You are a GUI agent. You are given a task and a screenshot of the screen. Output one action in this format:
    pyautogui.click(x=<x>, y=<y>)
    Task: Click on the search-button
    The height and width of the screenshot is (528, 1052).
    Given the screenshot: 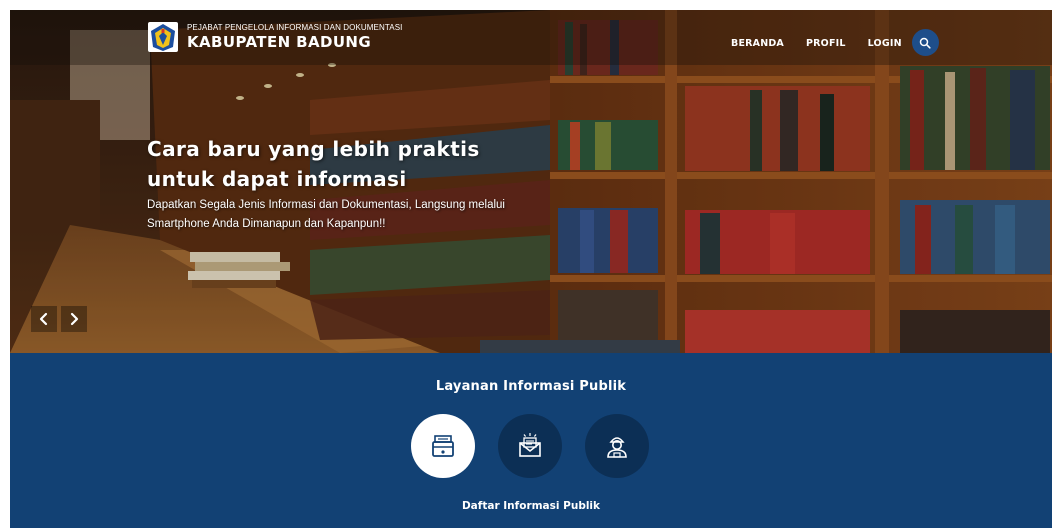 What is the action you would take?
    pyautogui.click(x=925, y=42)
    